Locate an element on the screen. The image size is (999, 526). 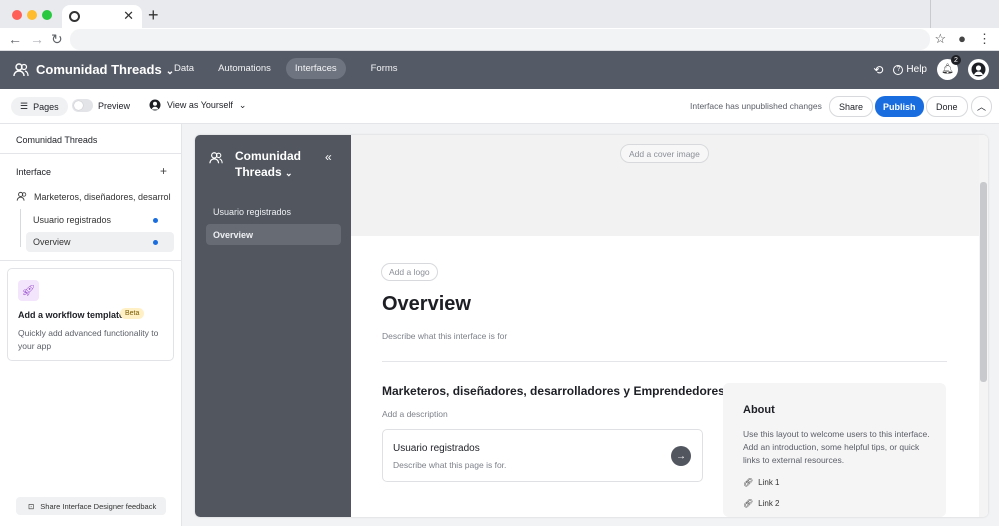
nav-data: Data is located at coordinates (184, 68).